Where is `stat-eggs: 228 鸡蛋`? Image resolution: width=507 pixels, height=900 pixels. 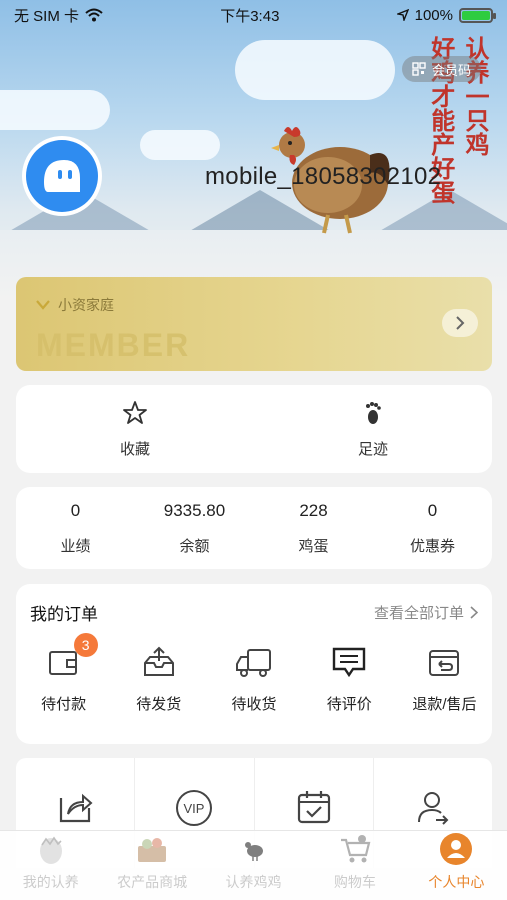
stat-eggs: 228 鸡蛋 is located at coordinates (313, 528).